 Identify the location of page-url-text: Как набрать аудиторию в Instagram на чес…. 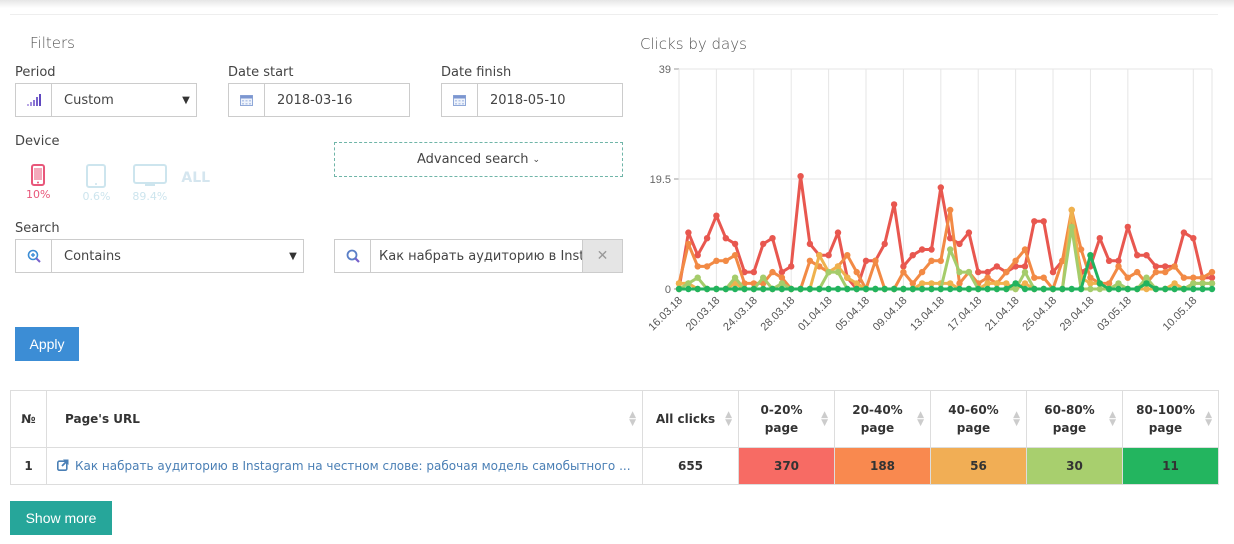
(353, 466).